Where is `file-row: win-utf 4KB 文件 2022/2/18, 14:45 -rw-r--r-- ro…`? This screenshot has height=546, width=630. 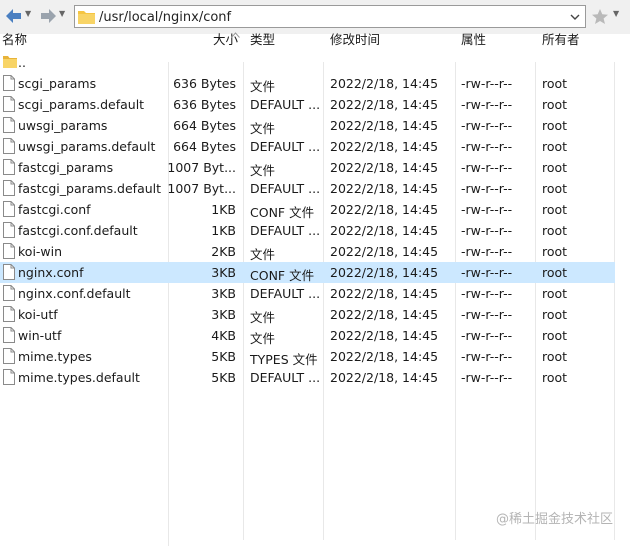
file-row: win-utf 4KB 文件 2022/2/18, 14:45 -rw-r--r-- ro… is located at coordinates (307, 335).